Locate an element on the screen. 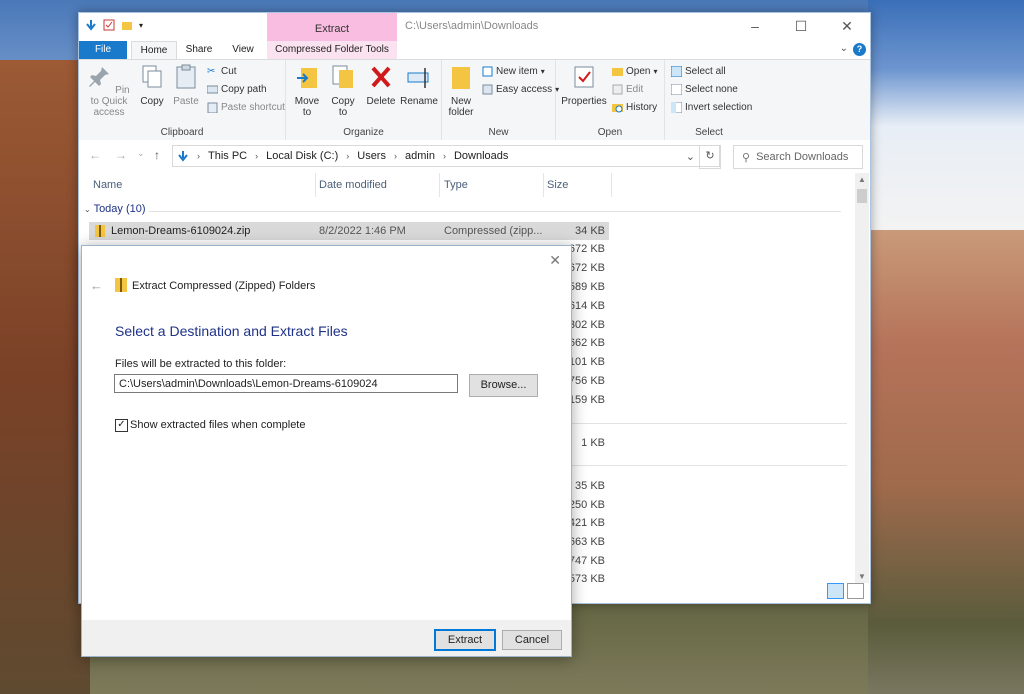 The height and width of the screenshot is (694, 1024). new-item-button: New item ▾ is located at coordinates (513, 71).